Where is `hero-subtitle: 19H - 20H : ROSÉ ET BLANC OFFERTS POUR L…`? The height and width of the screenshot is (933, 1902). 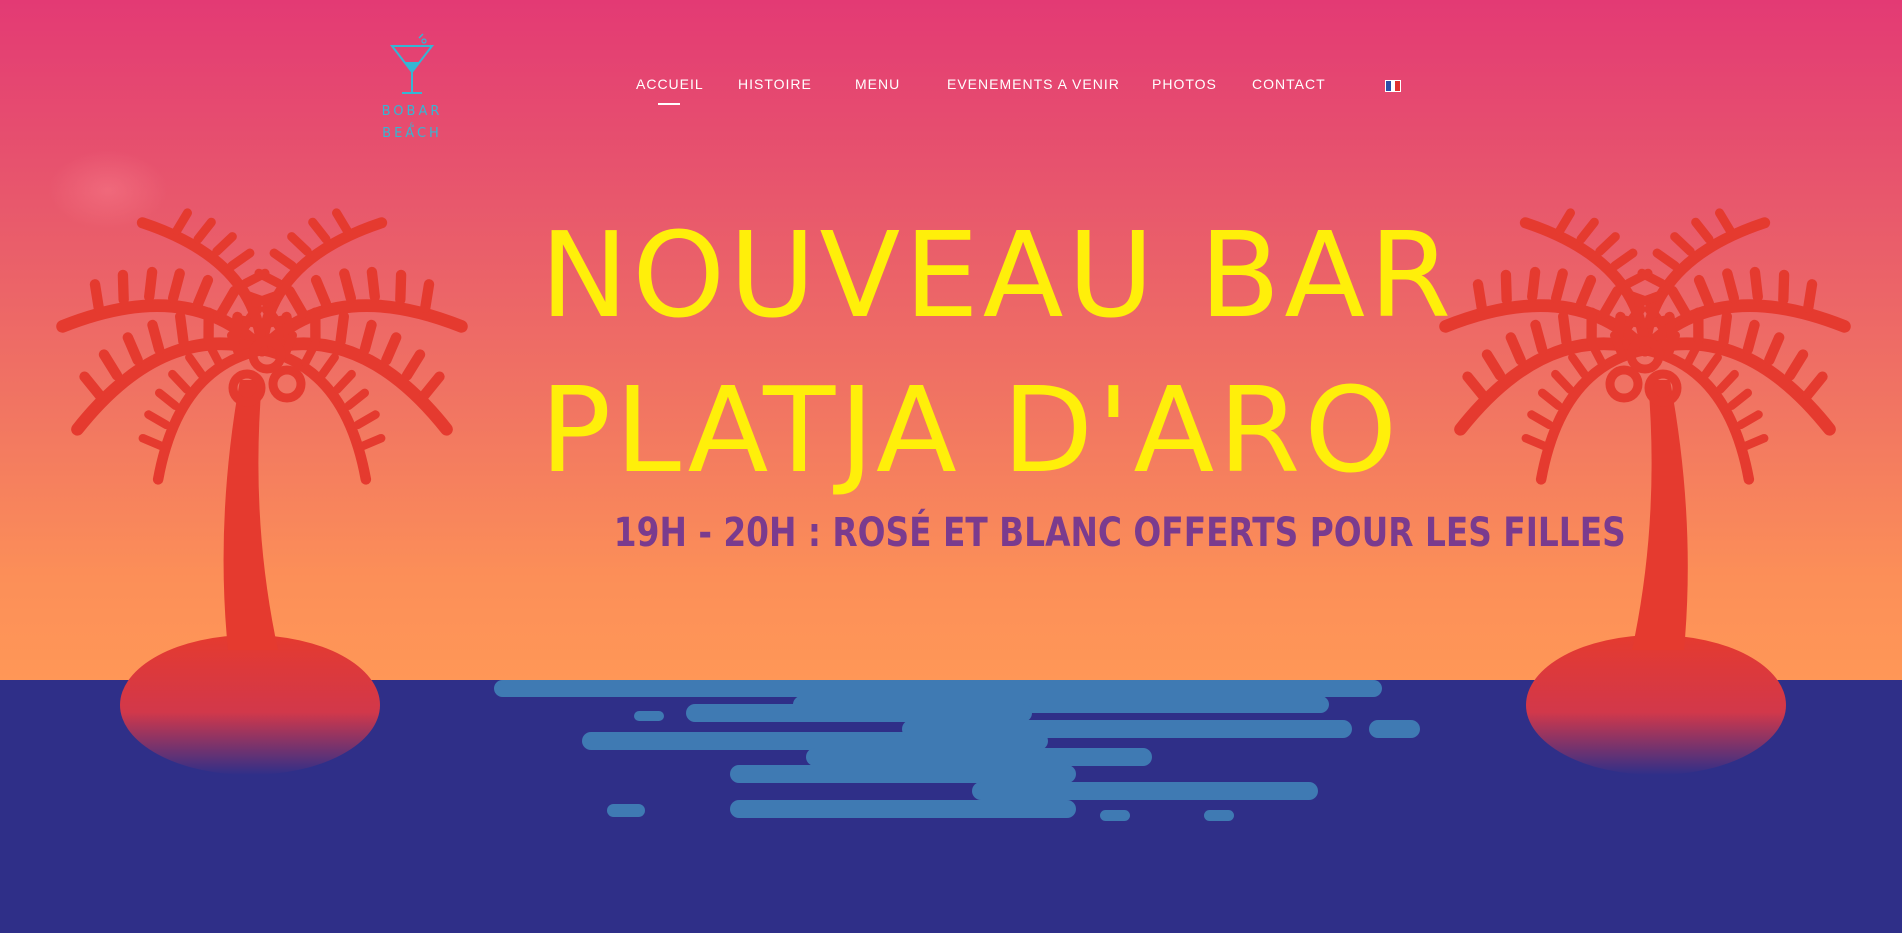
hero-subtitle: 19H - 20H : ROSÉ ET BLANC OFFERTS POUR L… is located at coordinates (1119, 533).